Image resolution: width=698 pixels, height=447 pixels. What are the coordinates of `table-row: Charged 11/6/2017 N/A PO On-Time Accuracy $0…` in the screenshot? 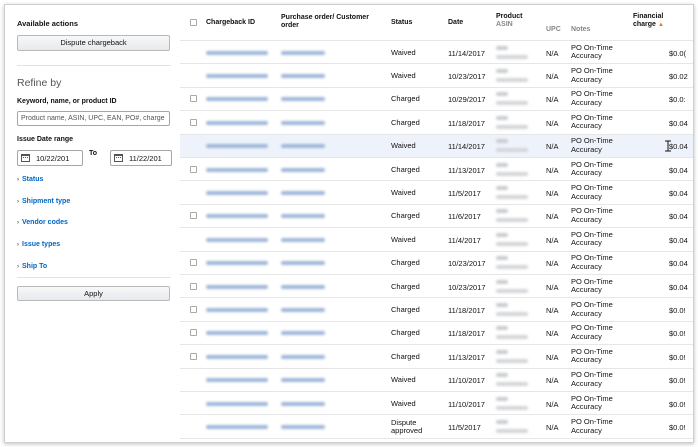 It's located at (436, 217).